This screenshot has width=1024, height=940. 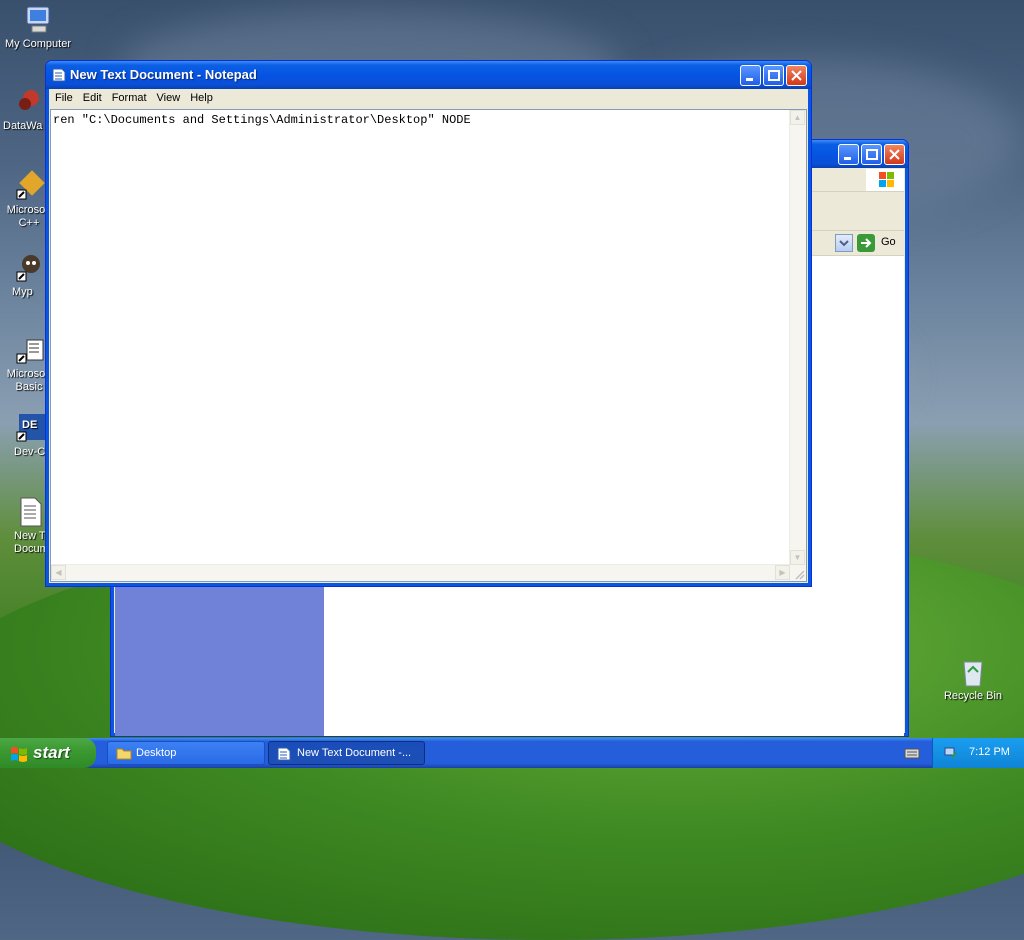 I want to click on address-dropdown-button, so click(x=844, y=243).